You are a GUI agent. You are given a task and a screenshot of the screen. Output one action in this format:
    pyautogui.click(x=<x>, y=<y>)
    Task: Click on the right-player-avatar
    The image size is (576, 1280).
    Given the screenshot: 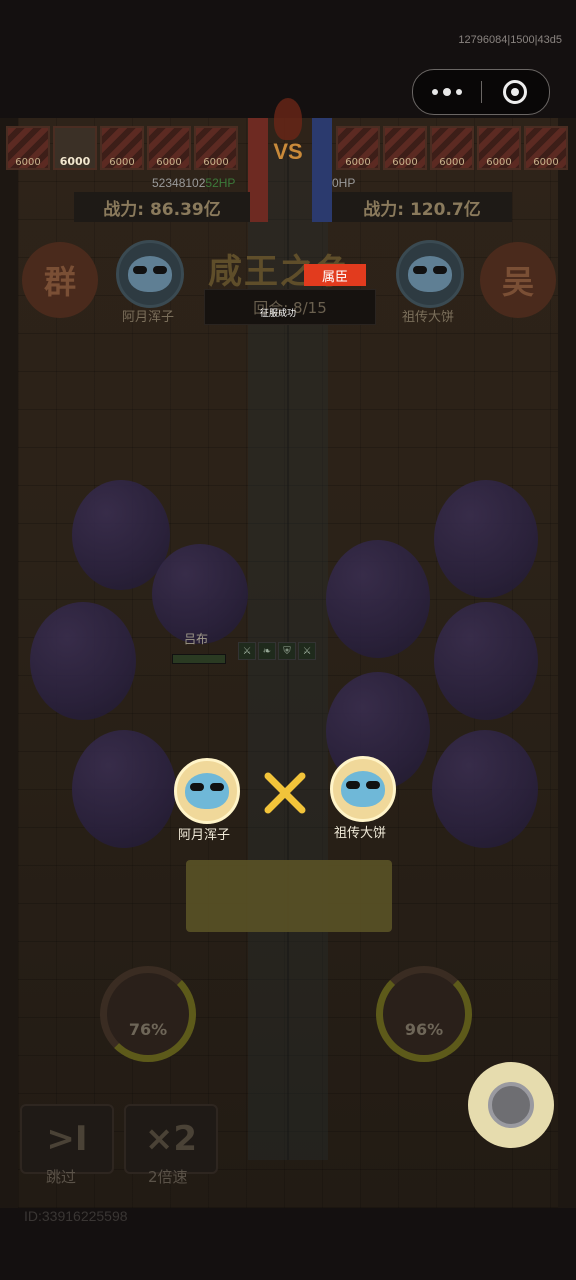 What is the action you would take?
    pyautogui.click(x=430, y=274)
    